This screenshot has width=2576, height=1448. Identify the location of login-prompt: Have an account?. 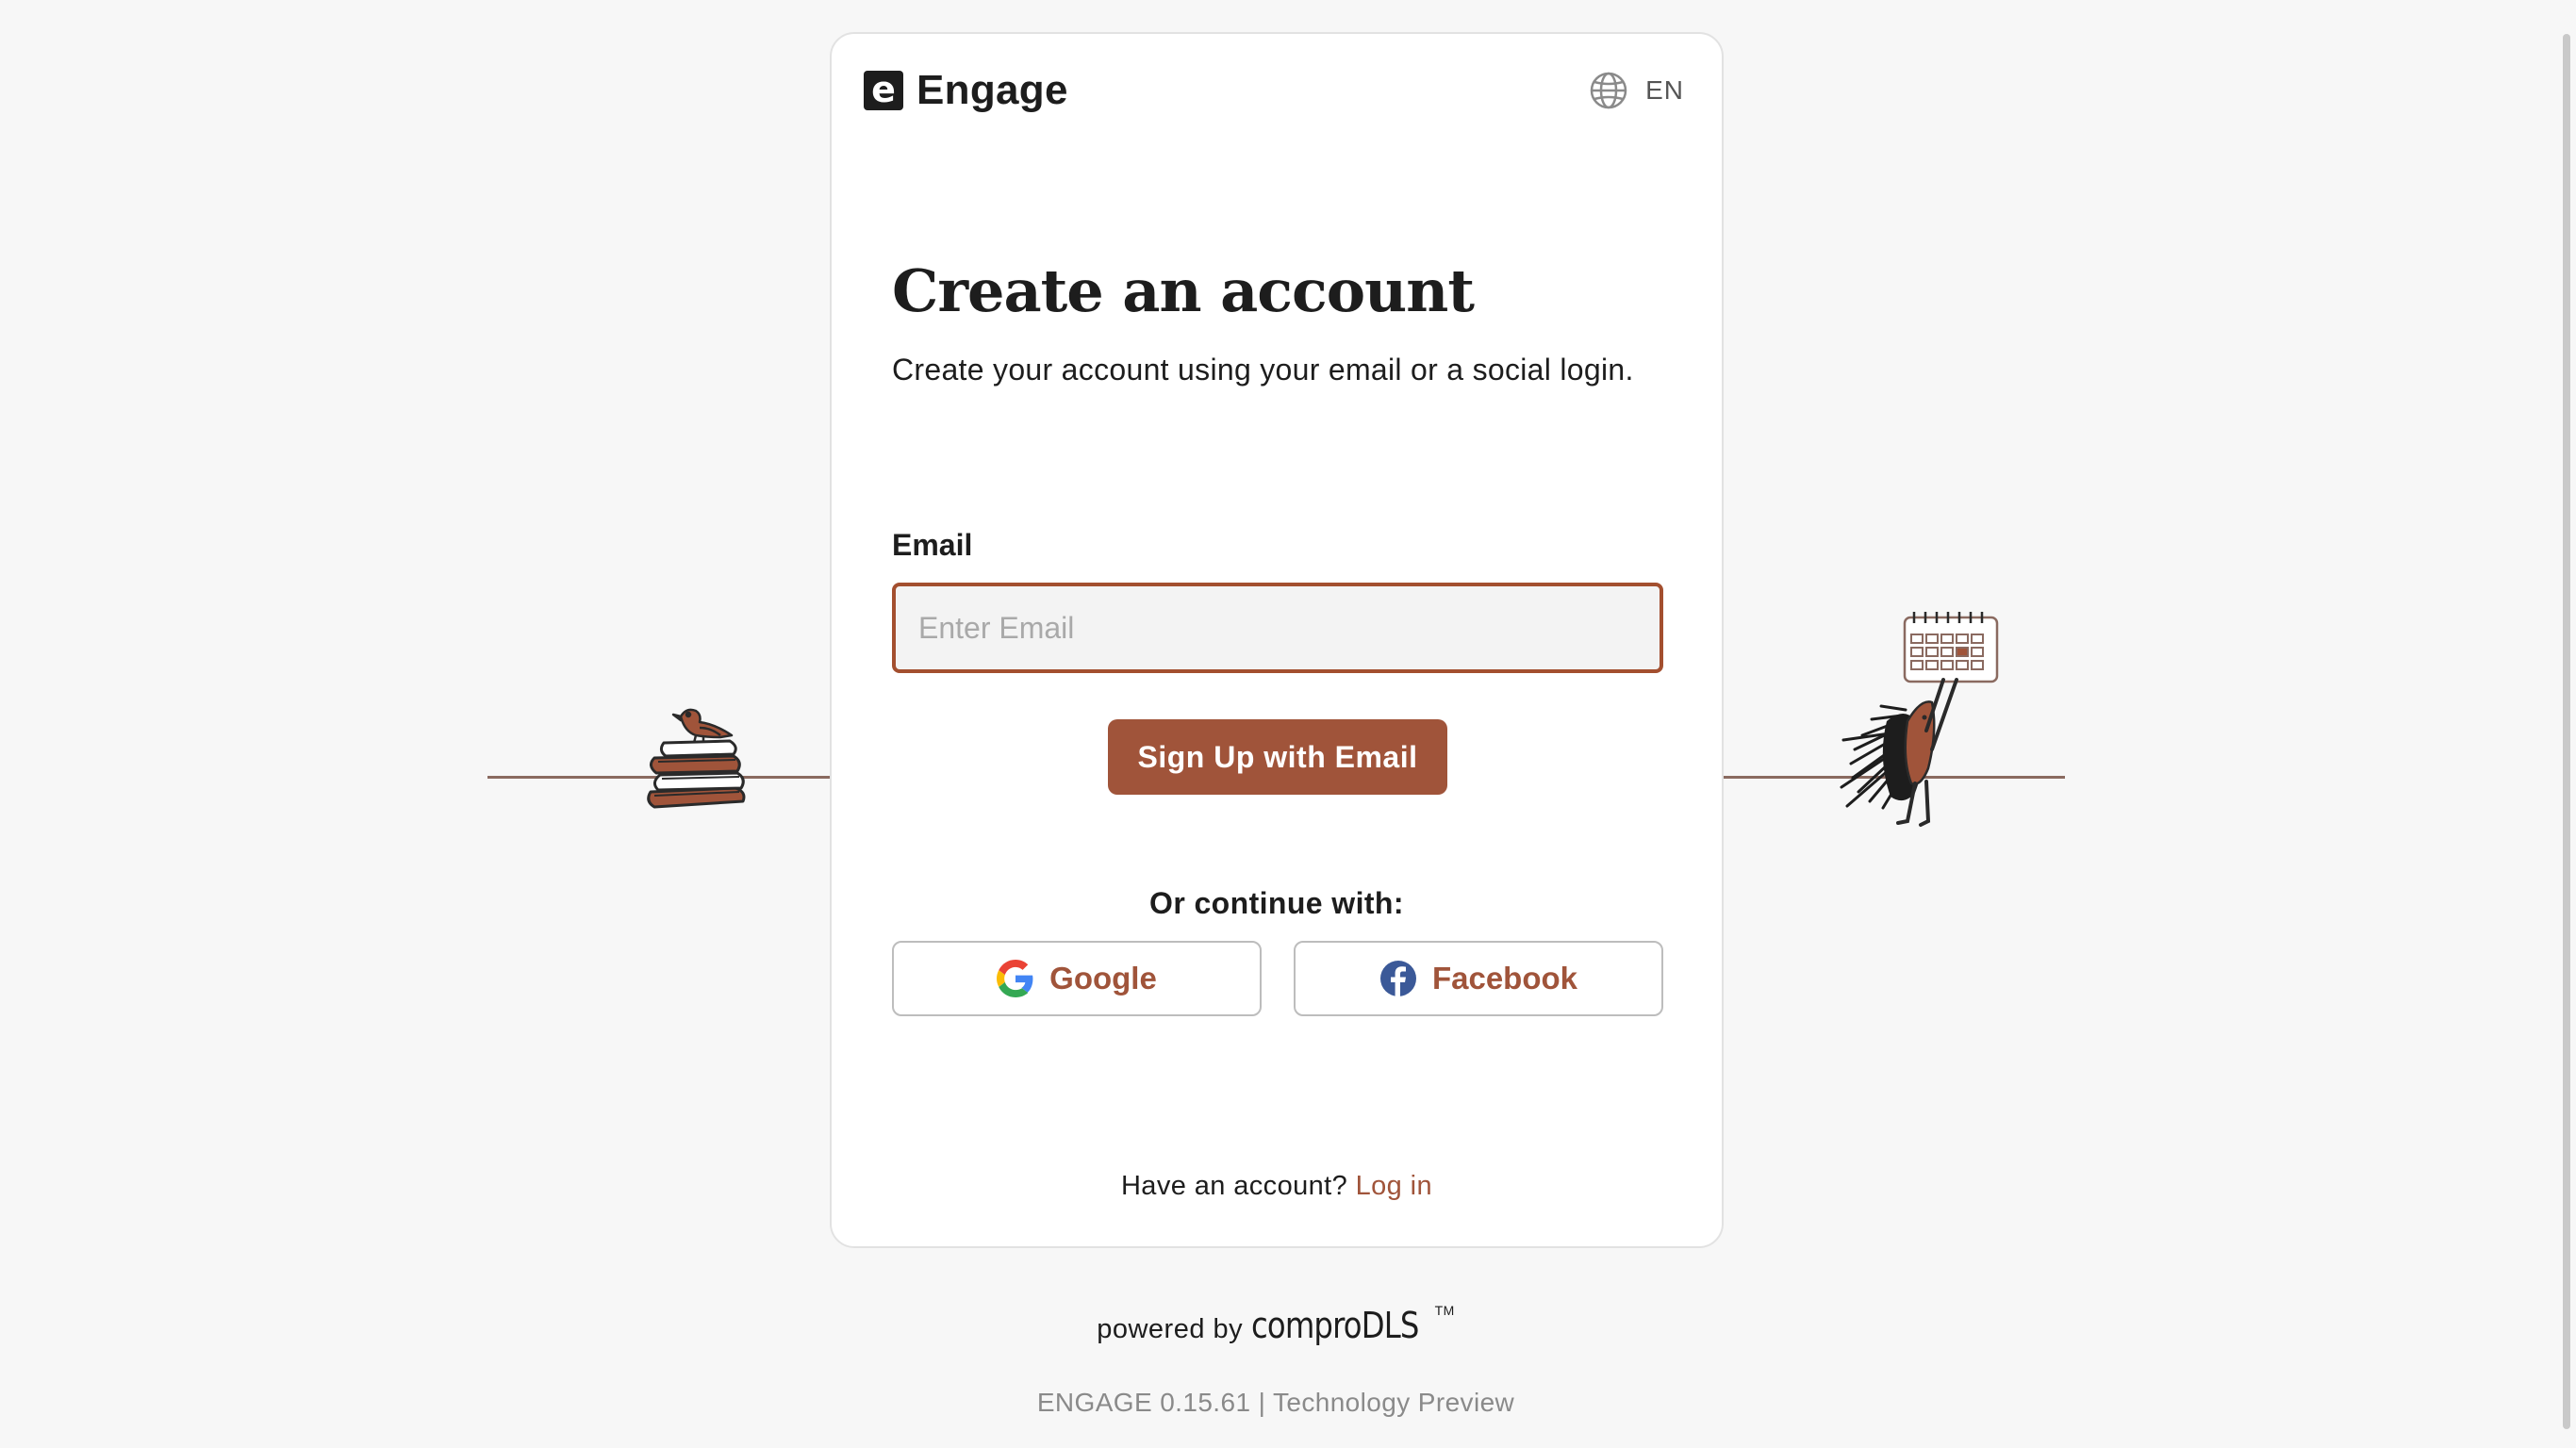
(1234, 1186).